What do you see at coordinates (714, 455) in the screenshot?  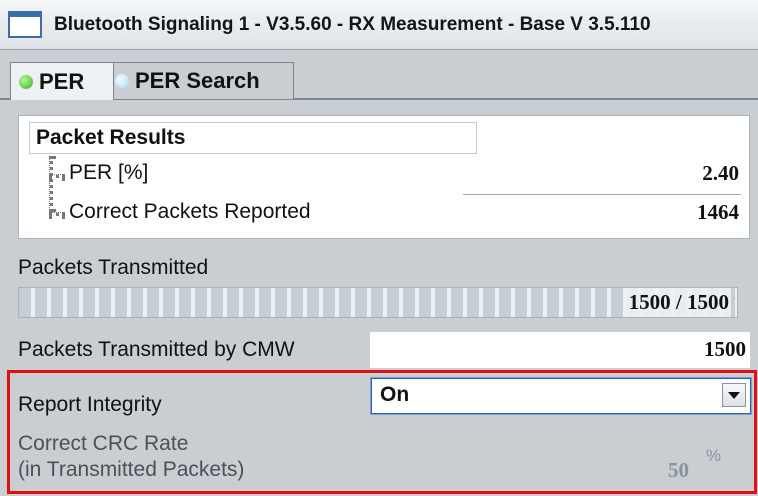 I see `crc-rate-unit: %` at bounding box center [714, 455].